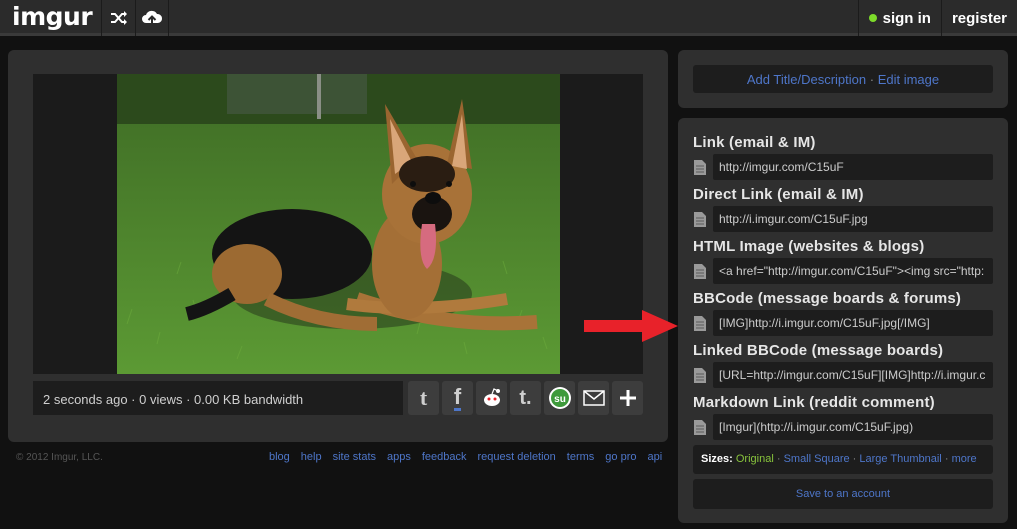 This screenshot has height=529, width=1017. What do you see at coordinates (853, 427) in the screenshot?
I see `markdown-link-field: [Imgur](http://i.imgur.com/C15uF.jpg)` at bounding box center [853, 427].